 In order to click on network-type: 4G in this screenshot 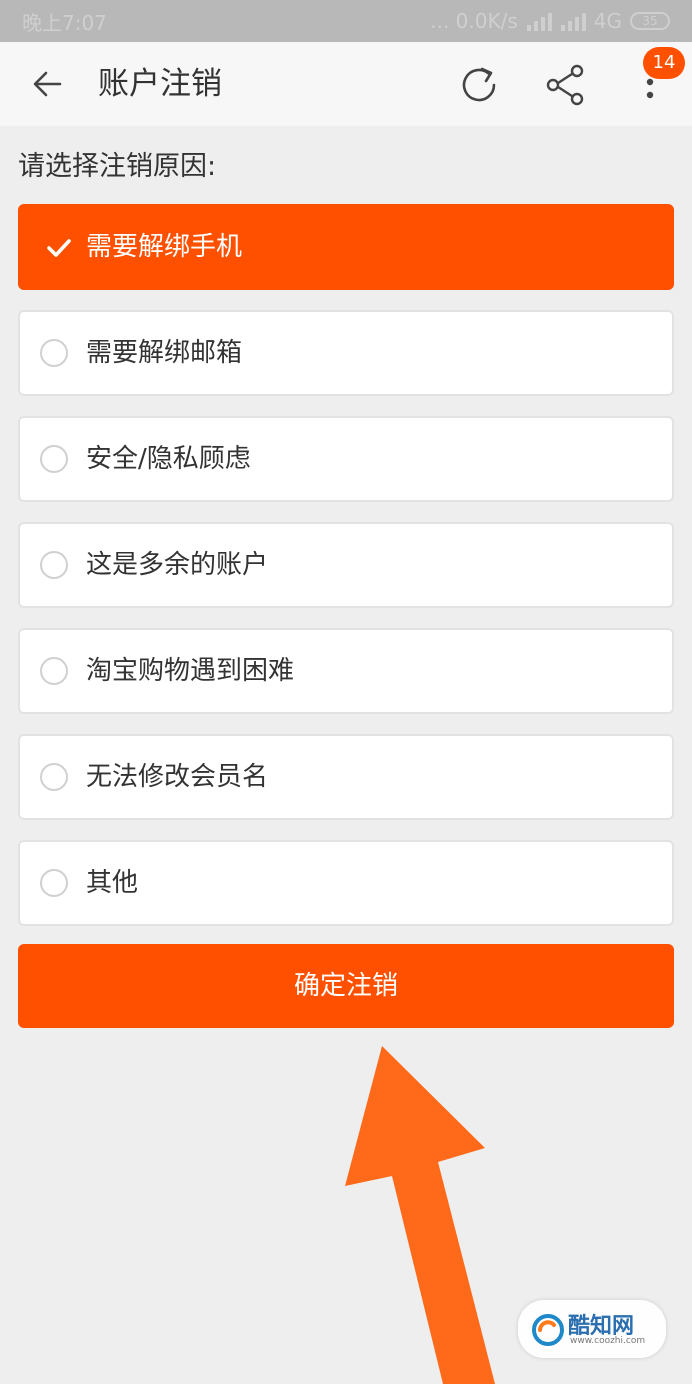, I will do `click(607, 21)`.